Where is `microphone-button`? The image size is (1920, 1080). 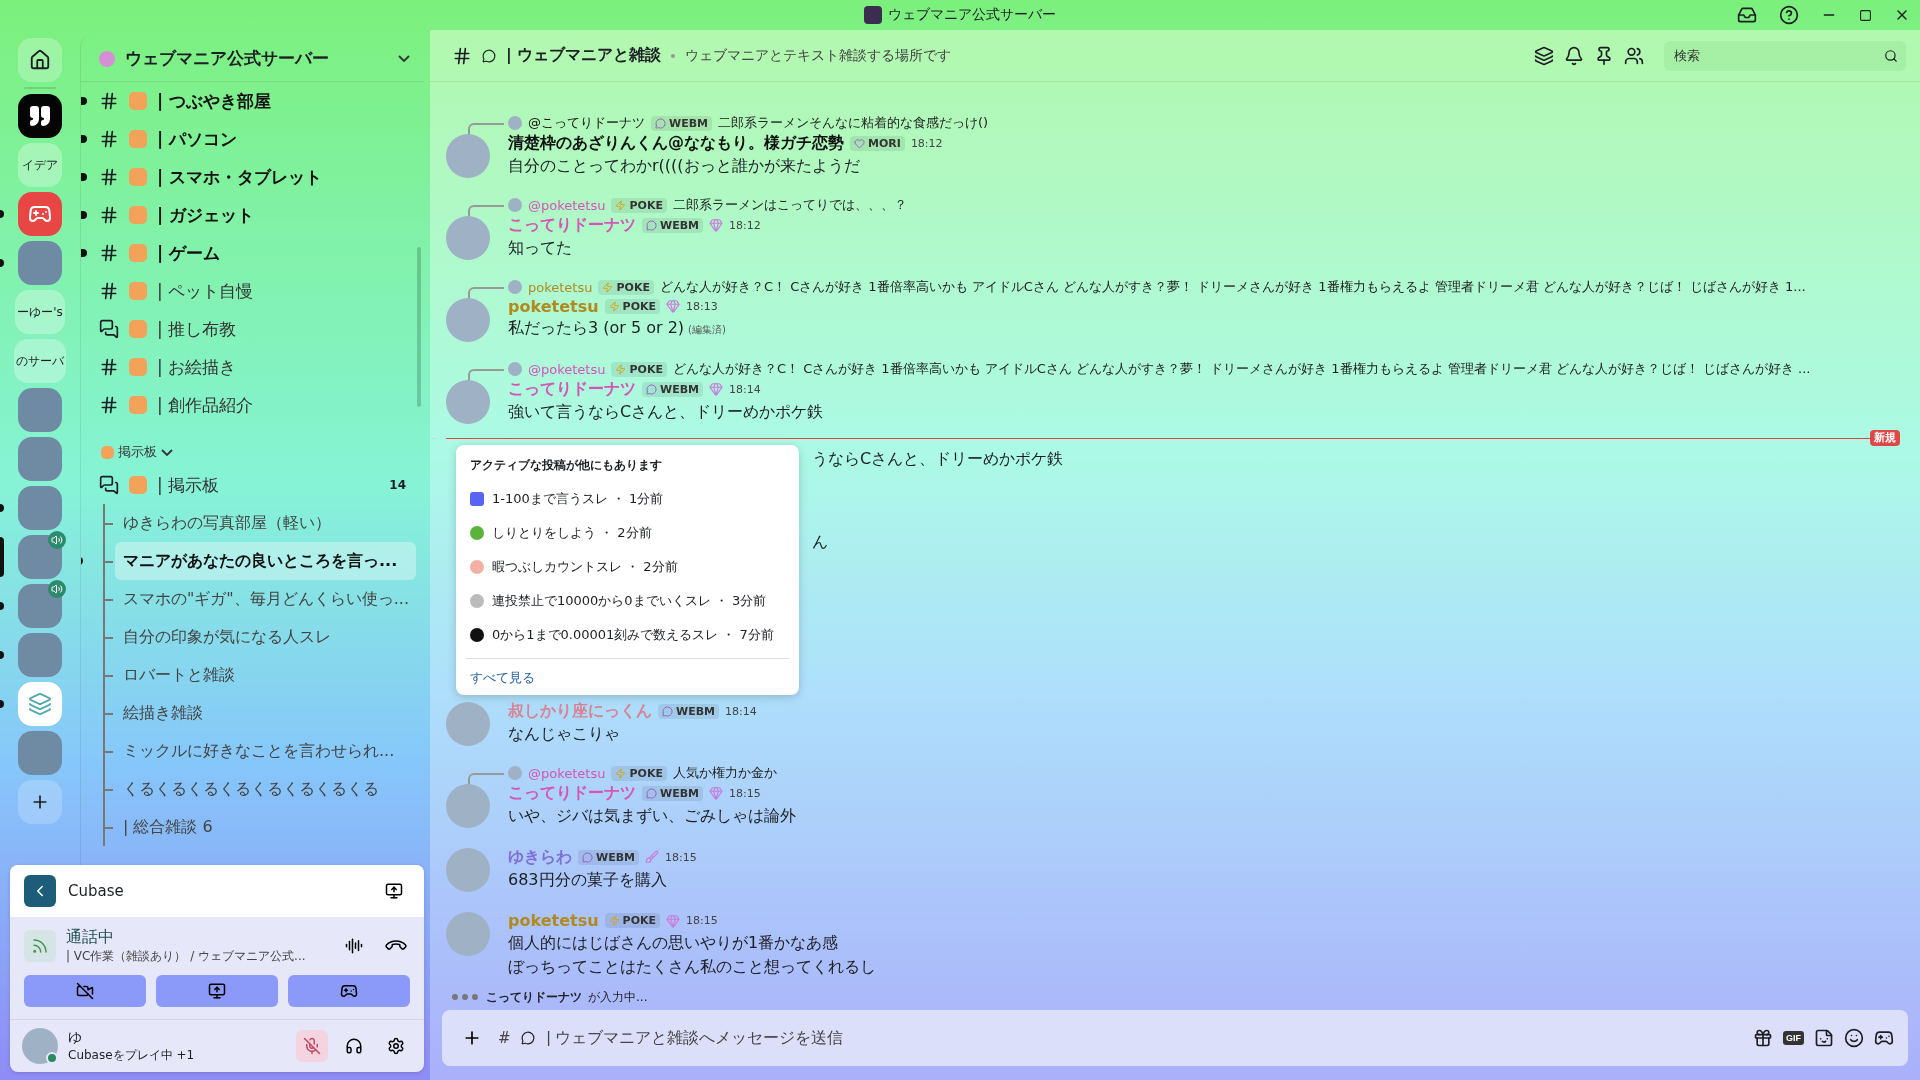 microphone-button is located at coordinates (312, 1046).